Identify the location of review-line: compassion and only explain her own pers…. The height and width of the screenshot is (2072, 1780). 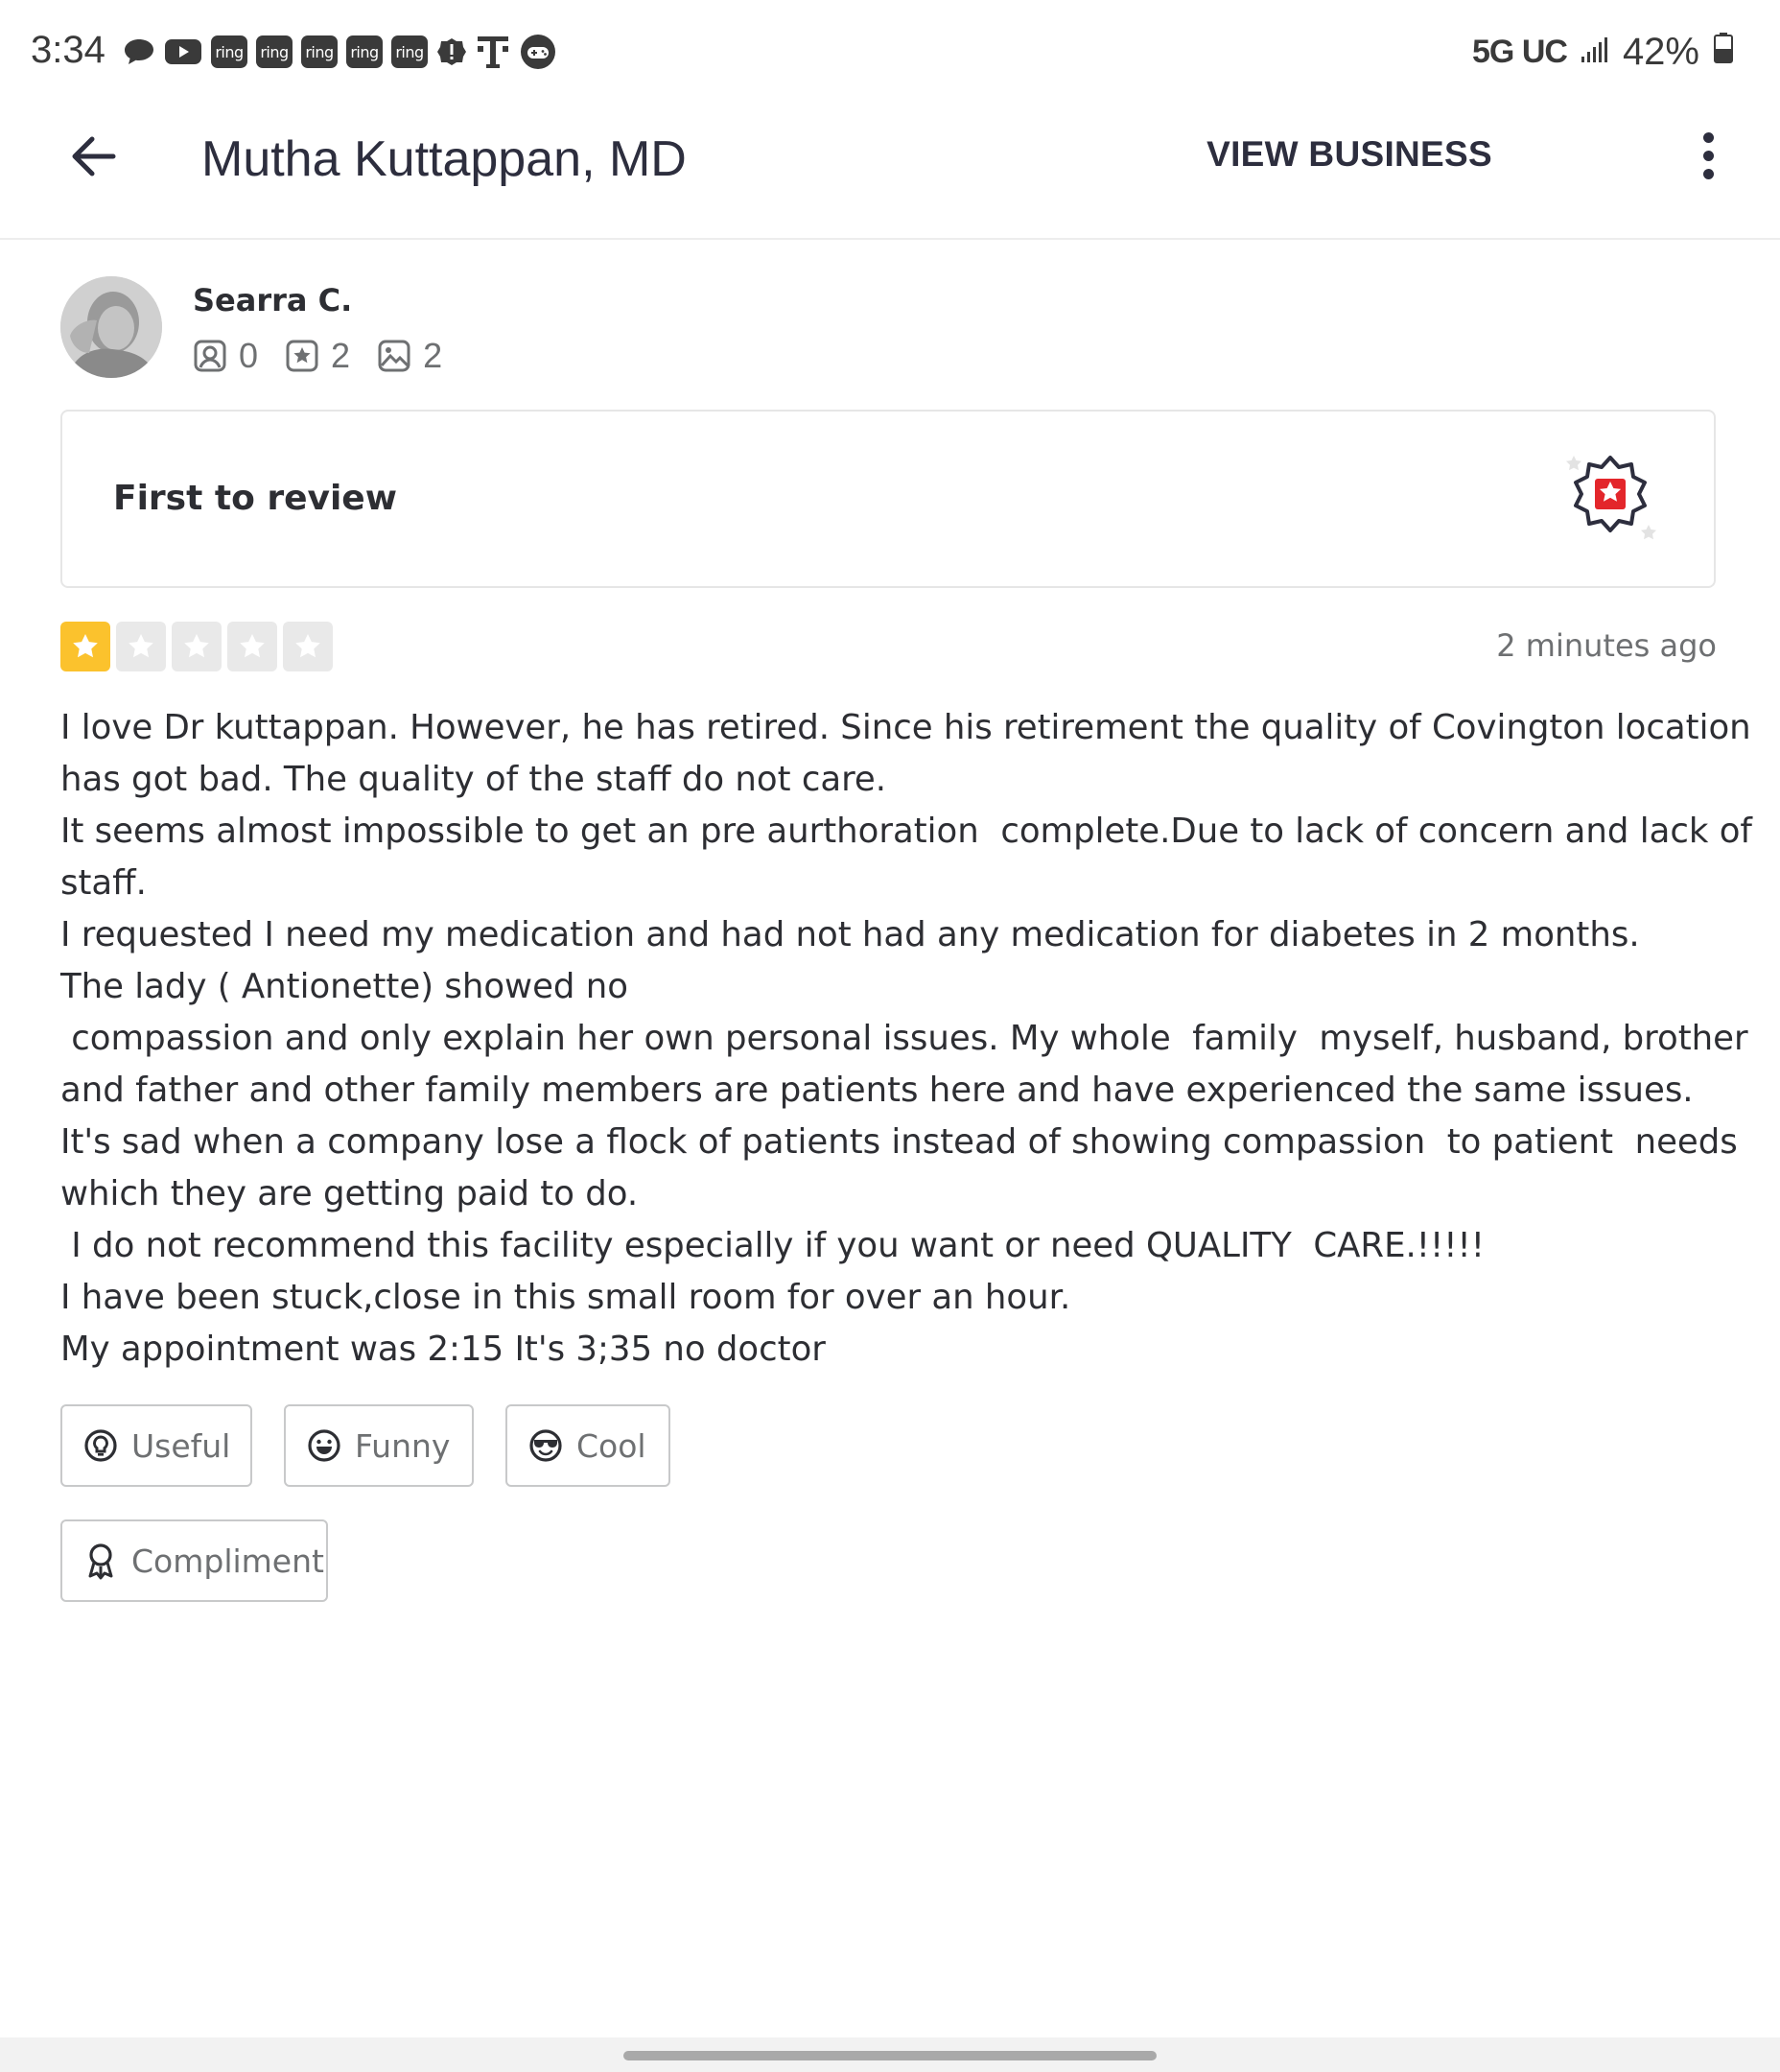
(904, 1038).